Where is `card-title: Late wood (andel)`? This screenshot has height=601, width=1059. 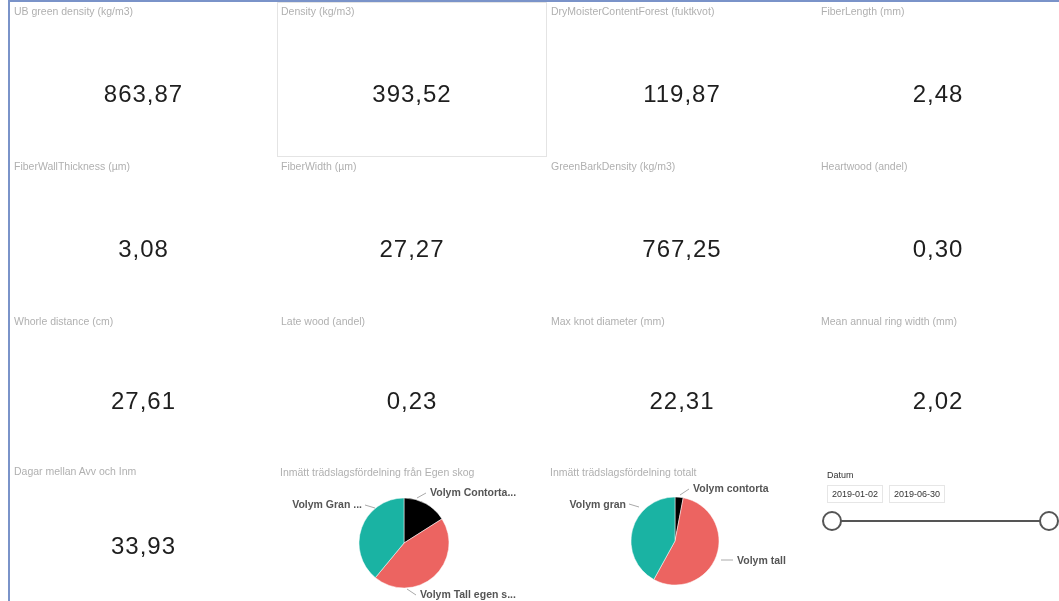 card-title: Late wood (andel) is located at coordinates (323, 321).